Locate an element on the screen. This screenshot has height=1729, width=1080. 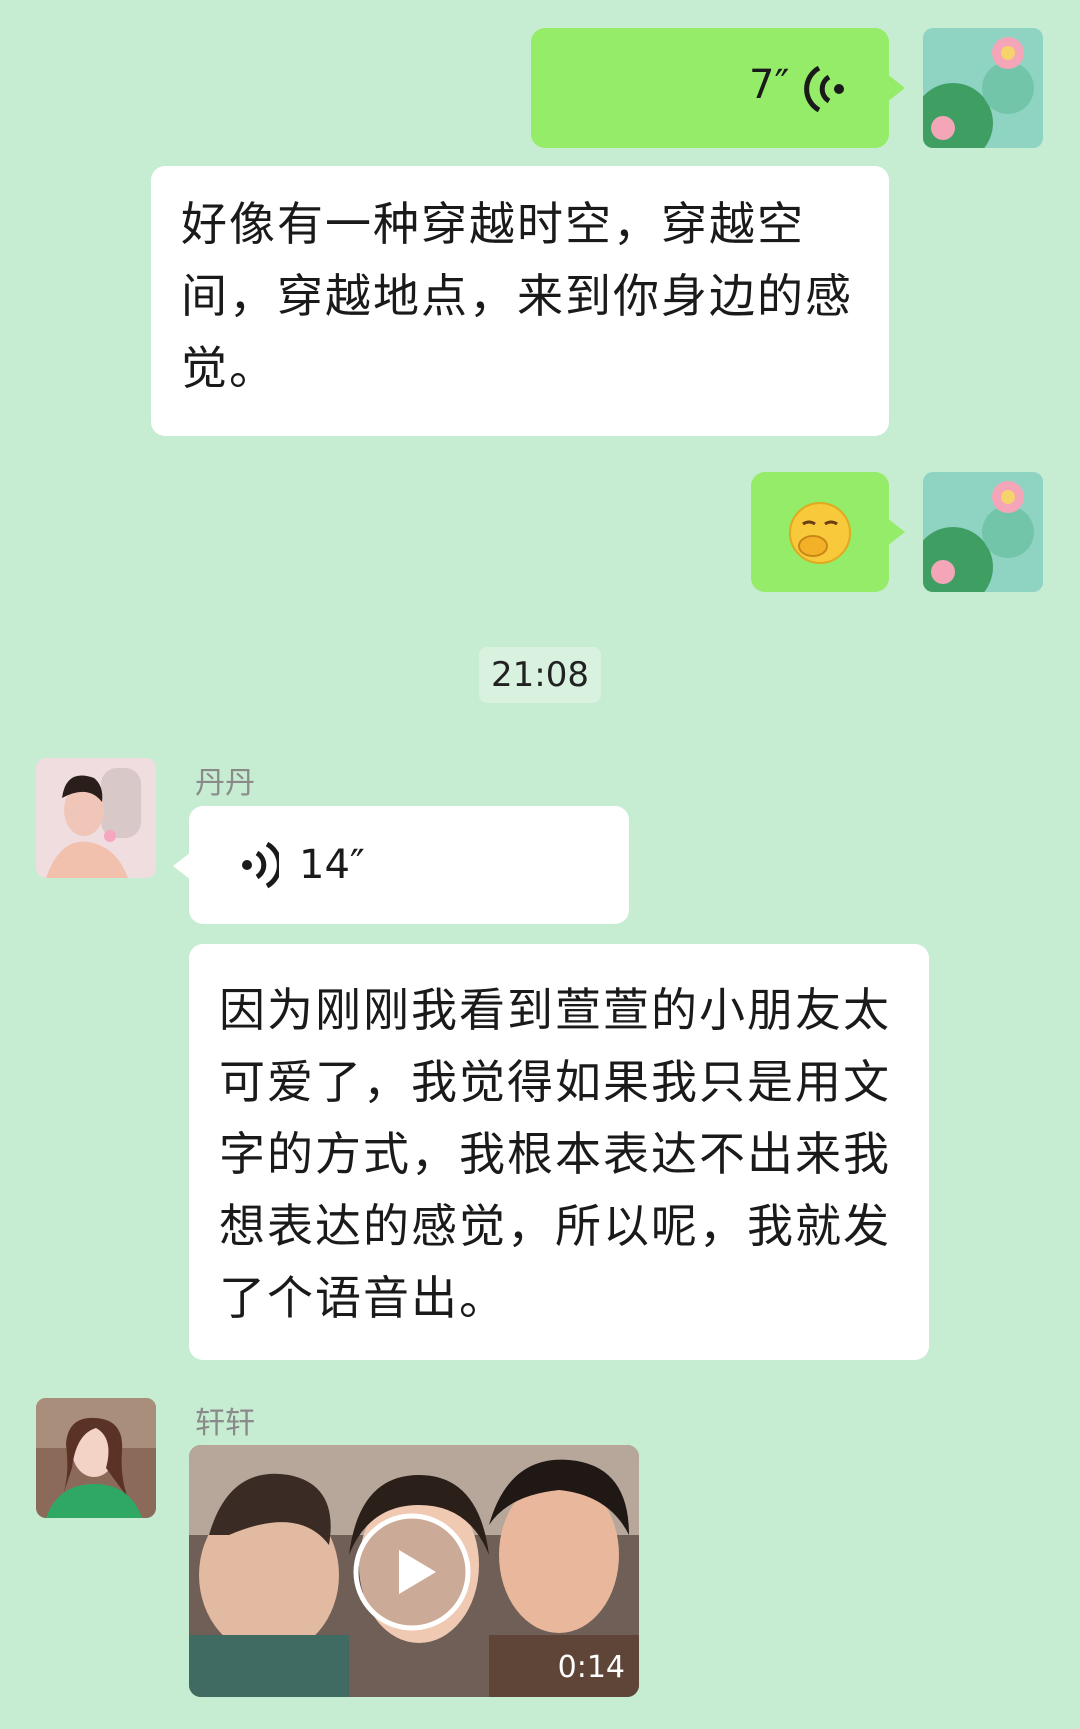
voice-duration: 14″ is located at coordinates (332, 865).